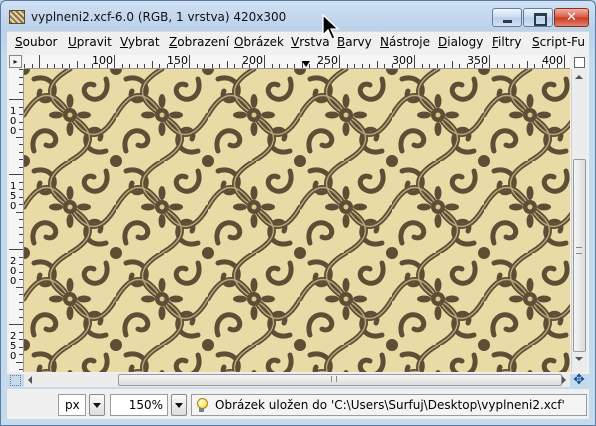 The image size is (596, 426). What do you see at coordinates (306, 64) in the screenshot?
I see `pointer-position-marker` at bounding box center [306, 64].